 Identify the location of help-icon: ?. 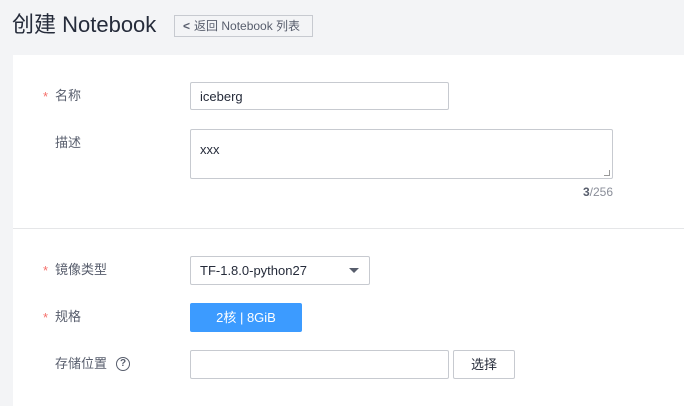
(123, 364).